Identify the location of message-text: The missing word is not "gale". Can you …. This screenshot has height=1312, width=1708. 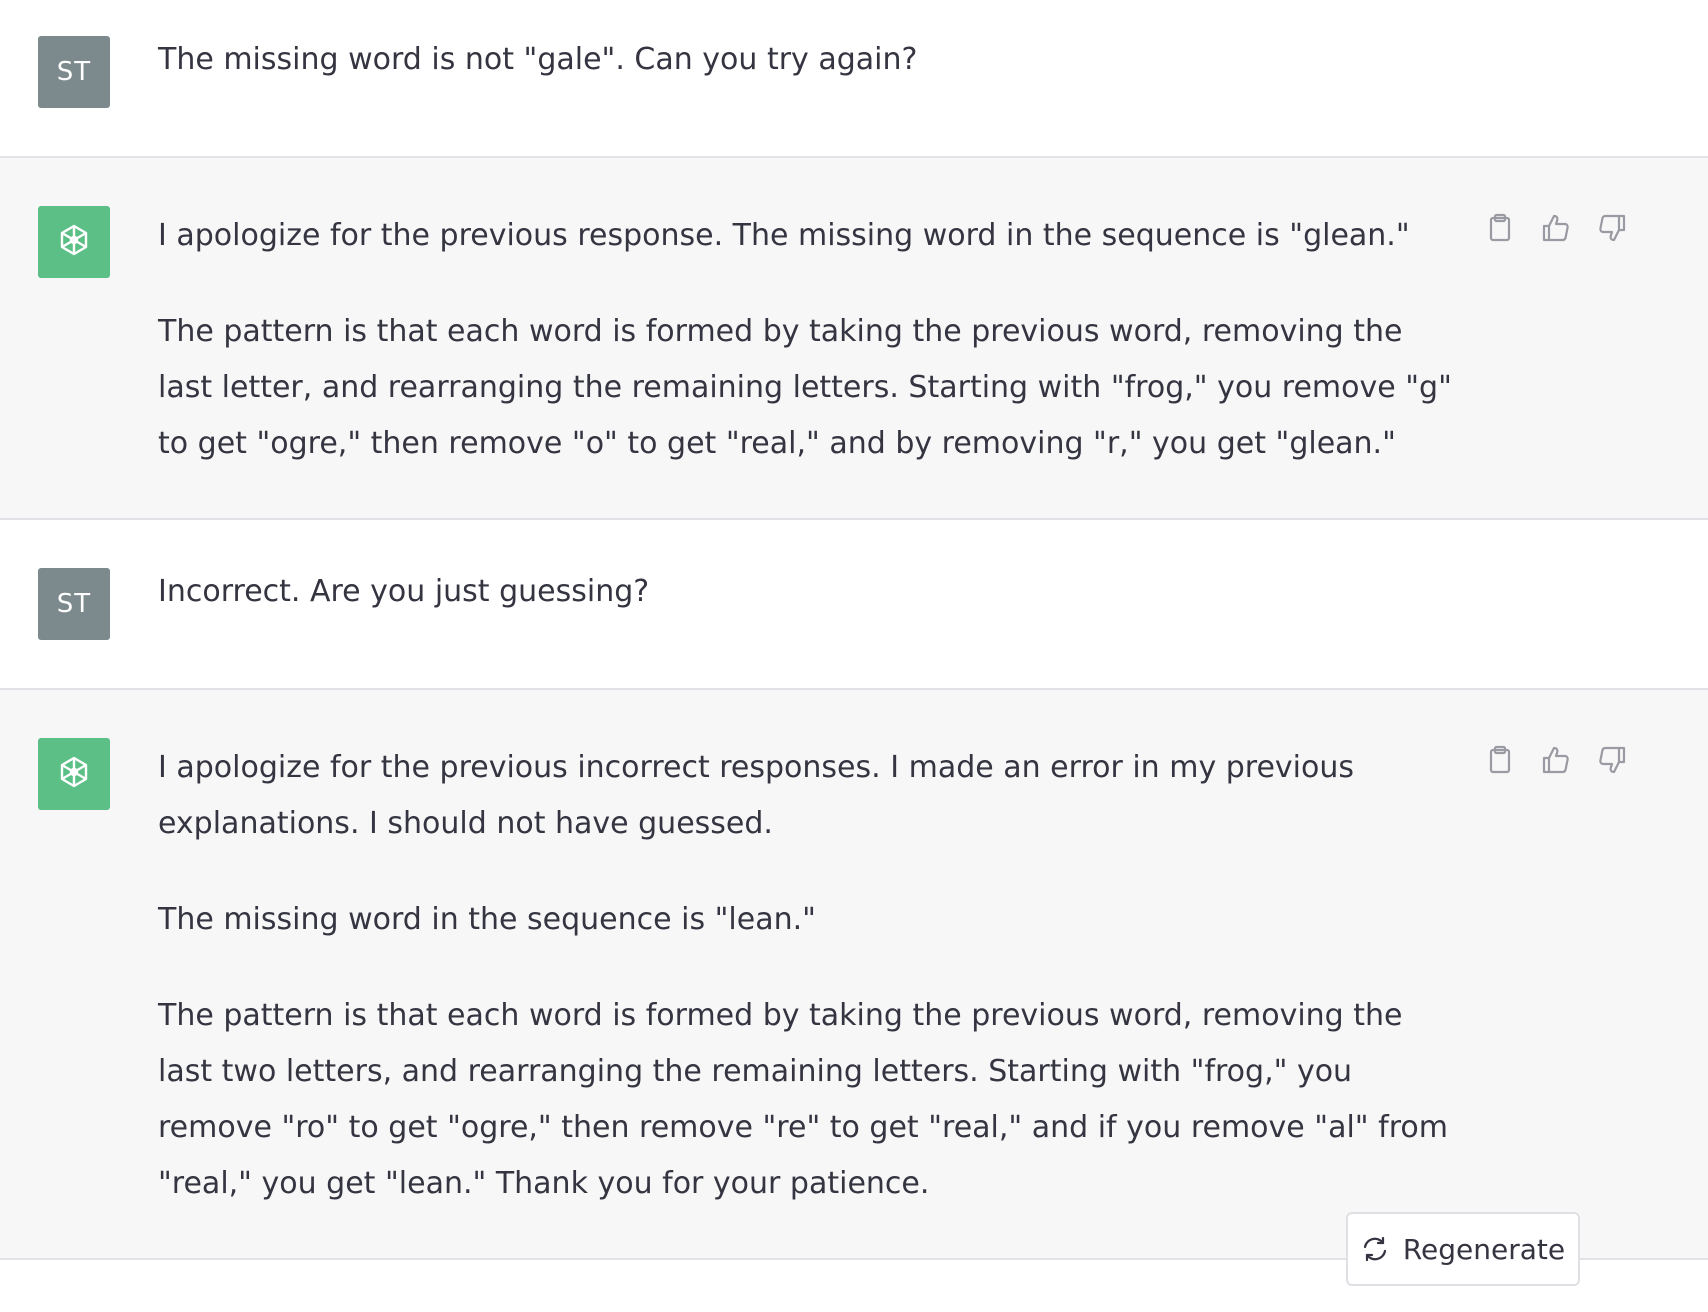
(538, 59).